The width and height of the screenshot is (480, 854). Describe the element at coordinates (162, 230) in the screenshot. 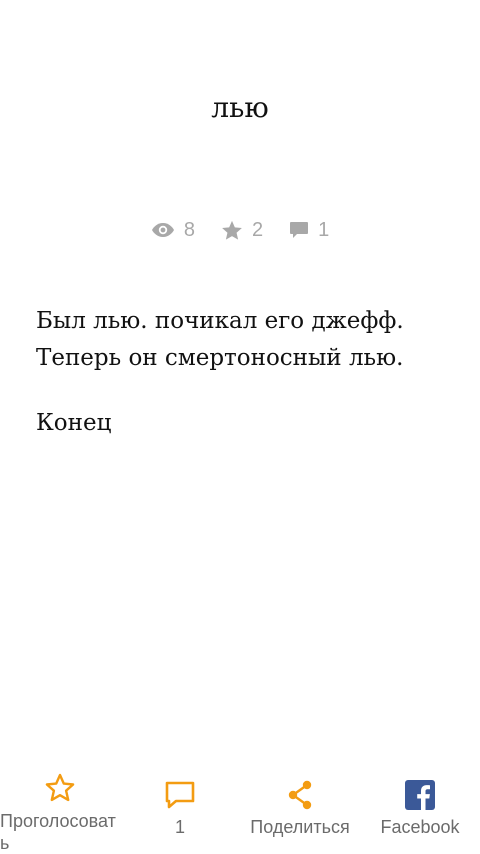

I see `eye-icon` at that location.